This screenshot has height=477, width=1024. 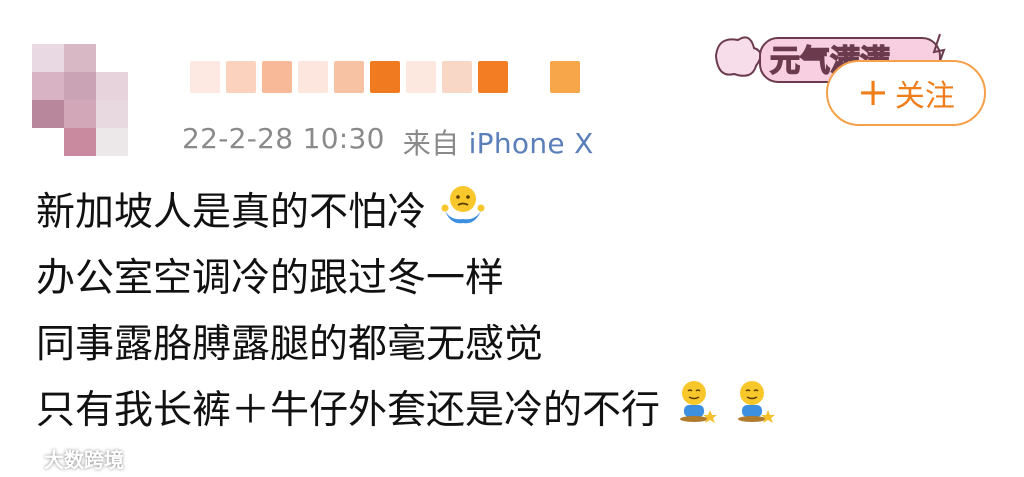 What do you see at coordinates (924, 96) in the screenshot?
I see `follow-label: 关注` at bounding box center [924, 96].